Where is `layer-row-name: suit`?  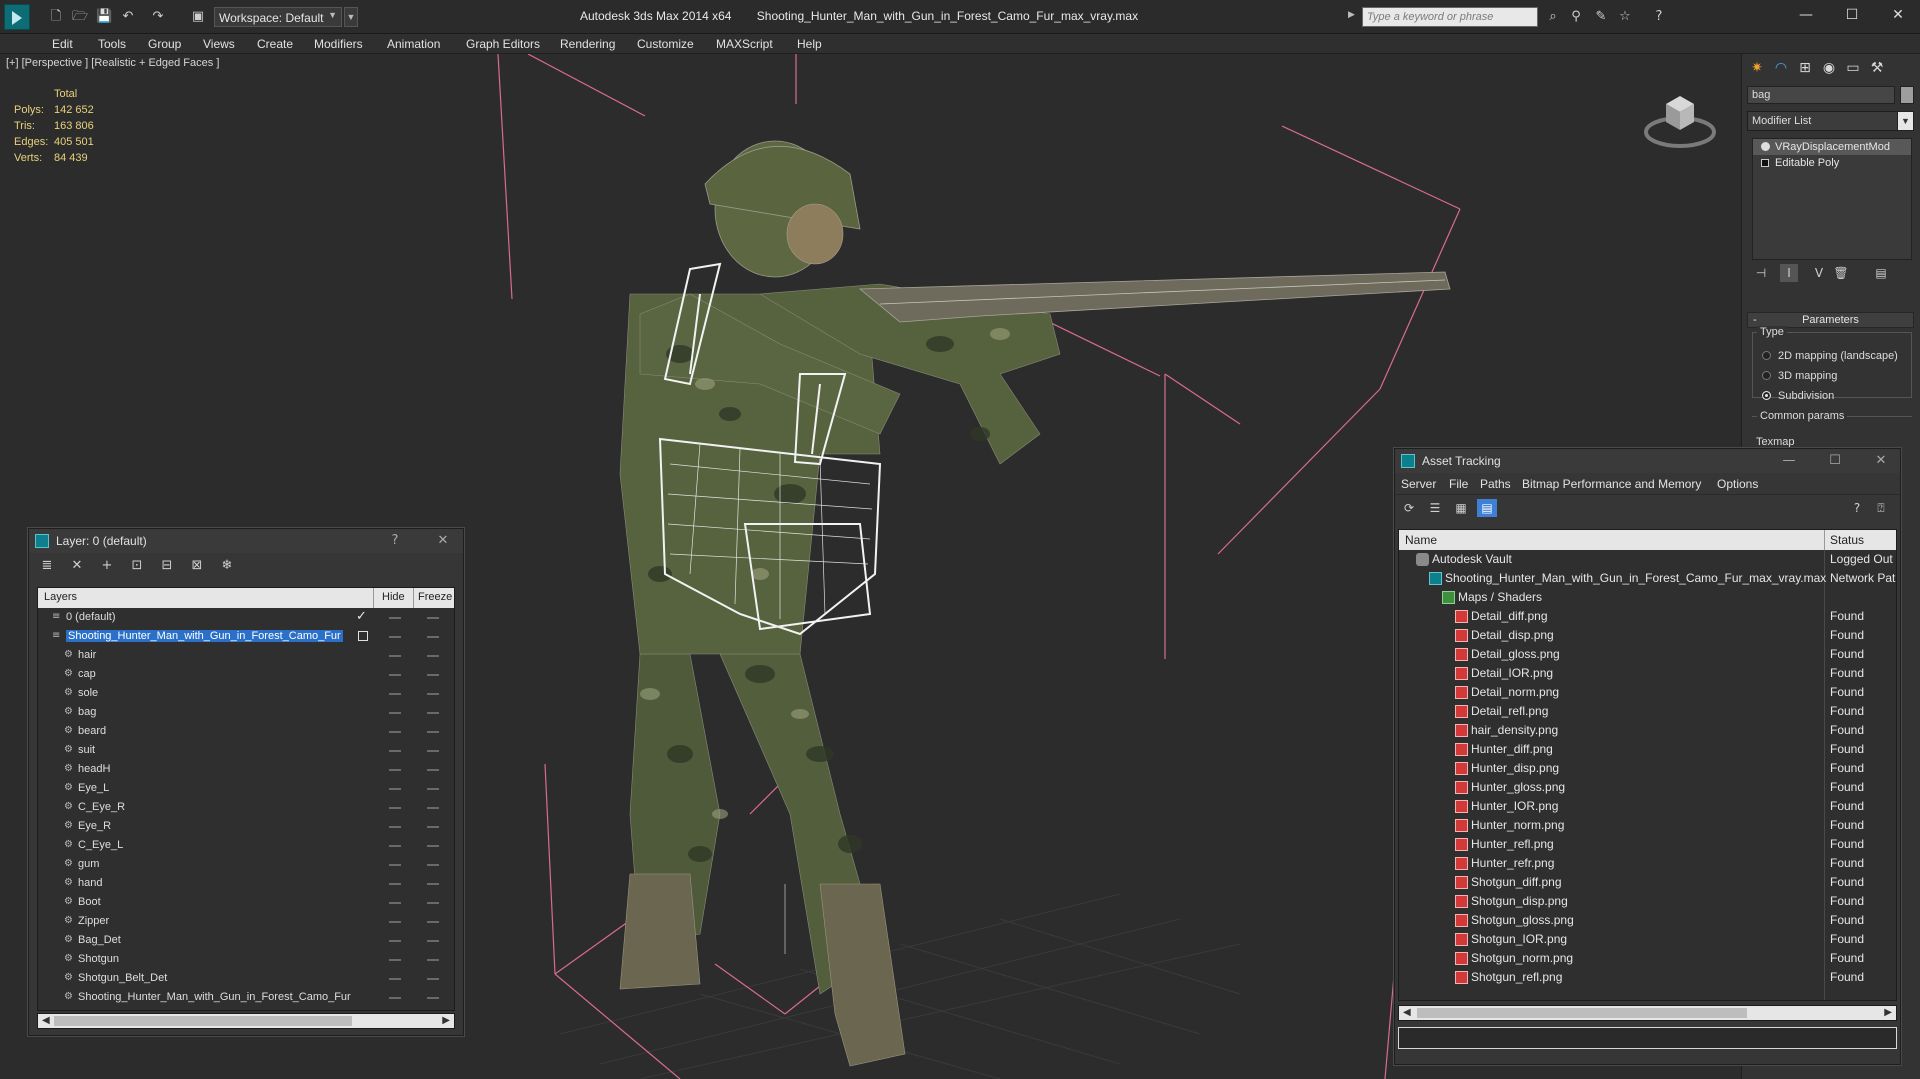 layer-row-name: suit is located at coordinates (86, 750).